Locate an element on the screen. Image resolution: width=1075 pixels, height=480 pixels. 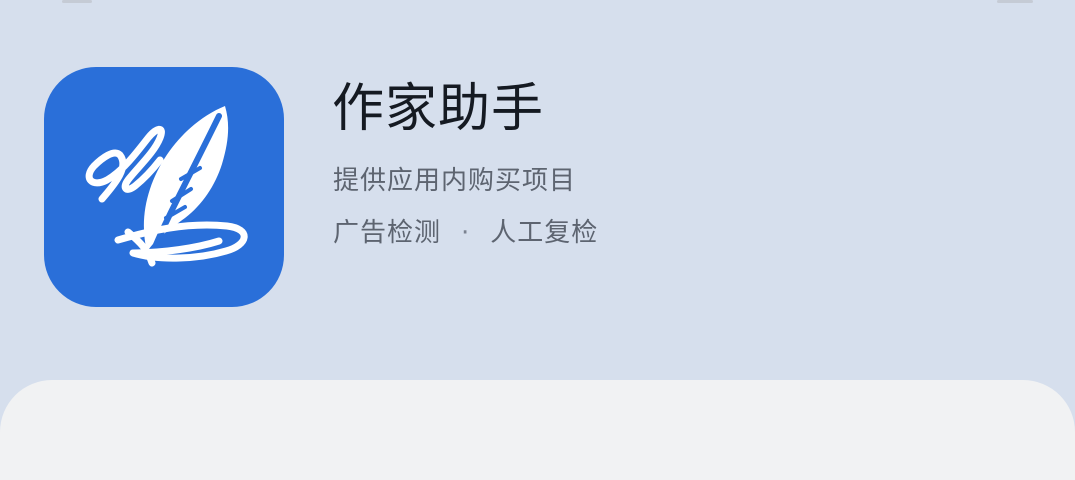
in-app-purchase-note: 提供应用内购买项目 is located at coordinates (455, 181).